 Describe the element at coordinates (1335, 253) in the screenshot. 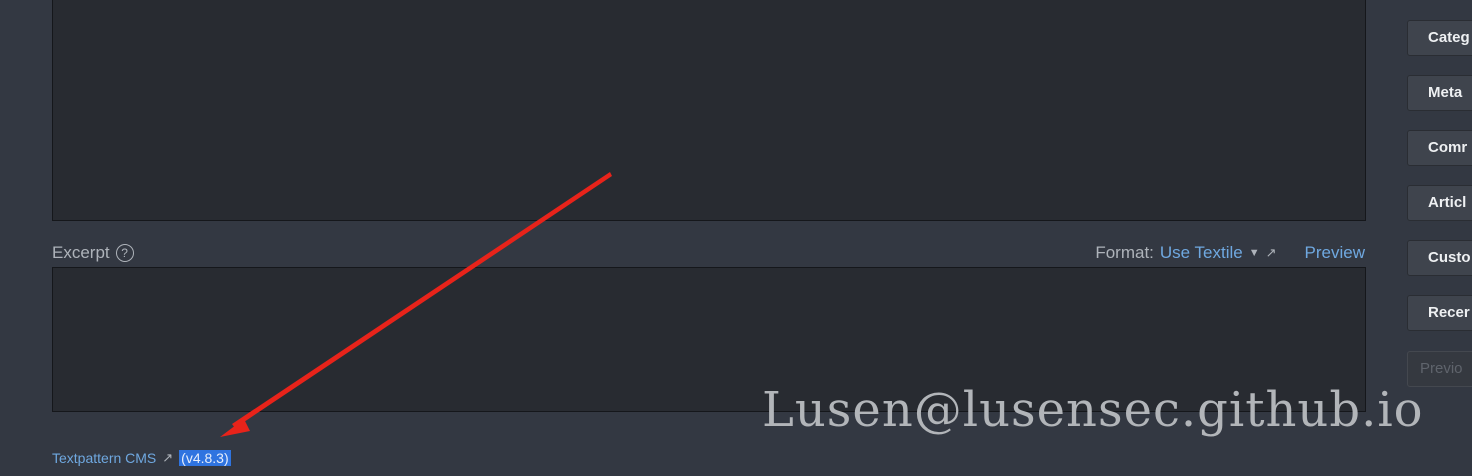

I see `preview-link: Preview` at that location.